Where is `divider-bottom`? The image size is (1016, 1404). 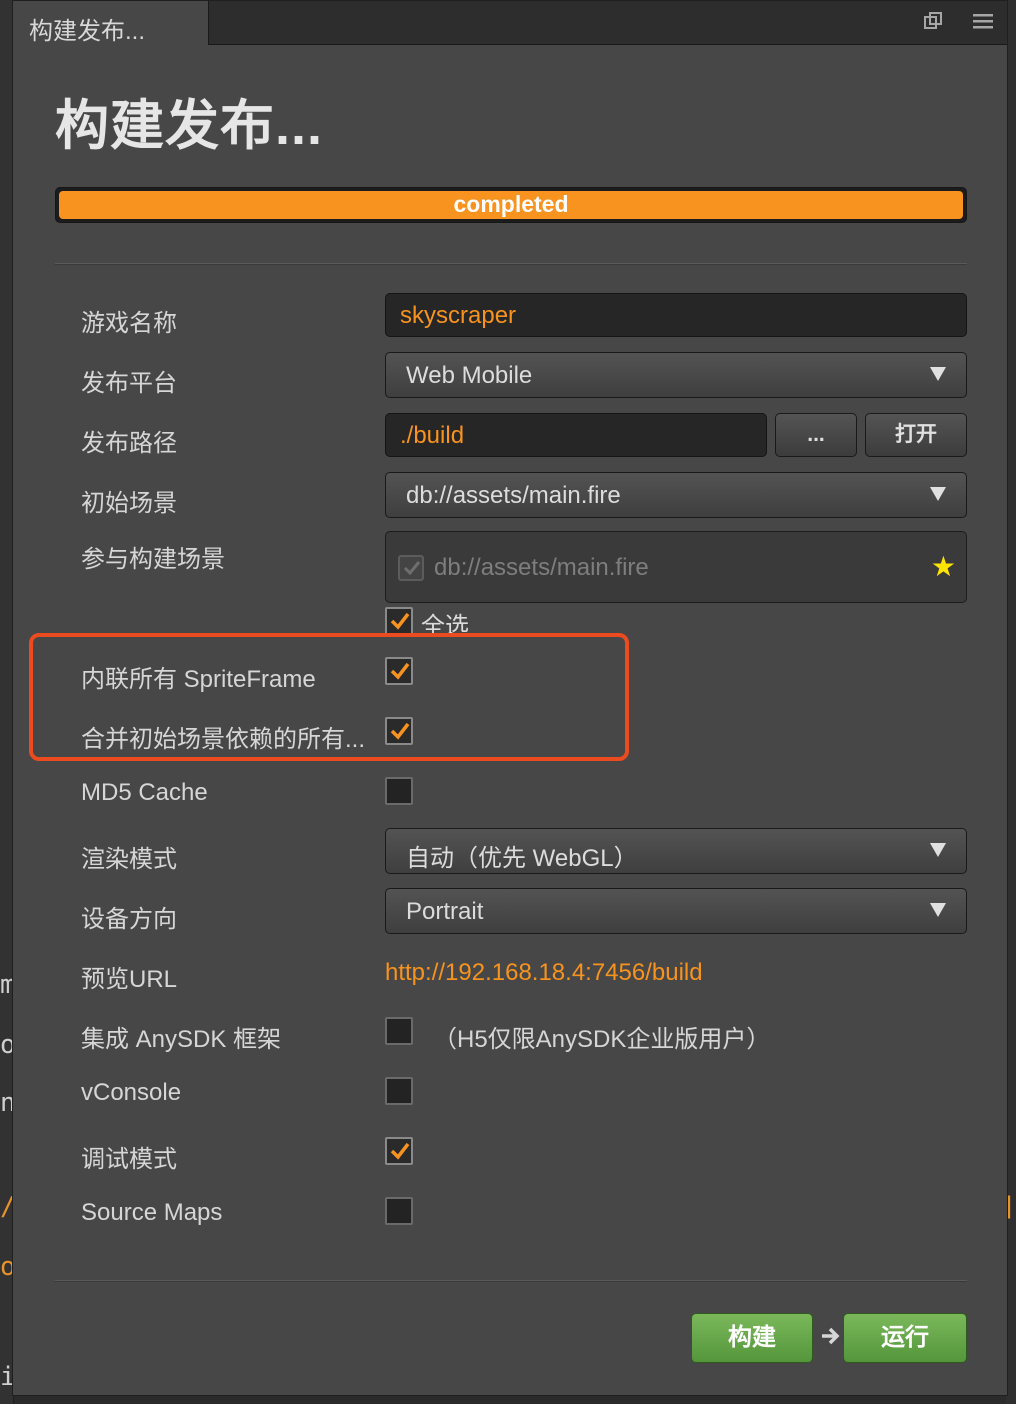 divider-bottom is located at coordinates (511, 1281).